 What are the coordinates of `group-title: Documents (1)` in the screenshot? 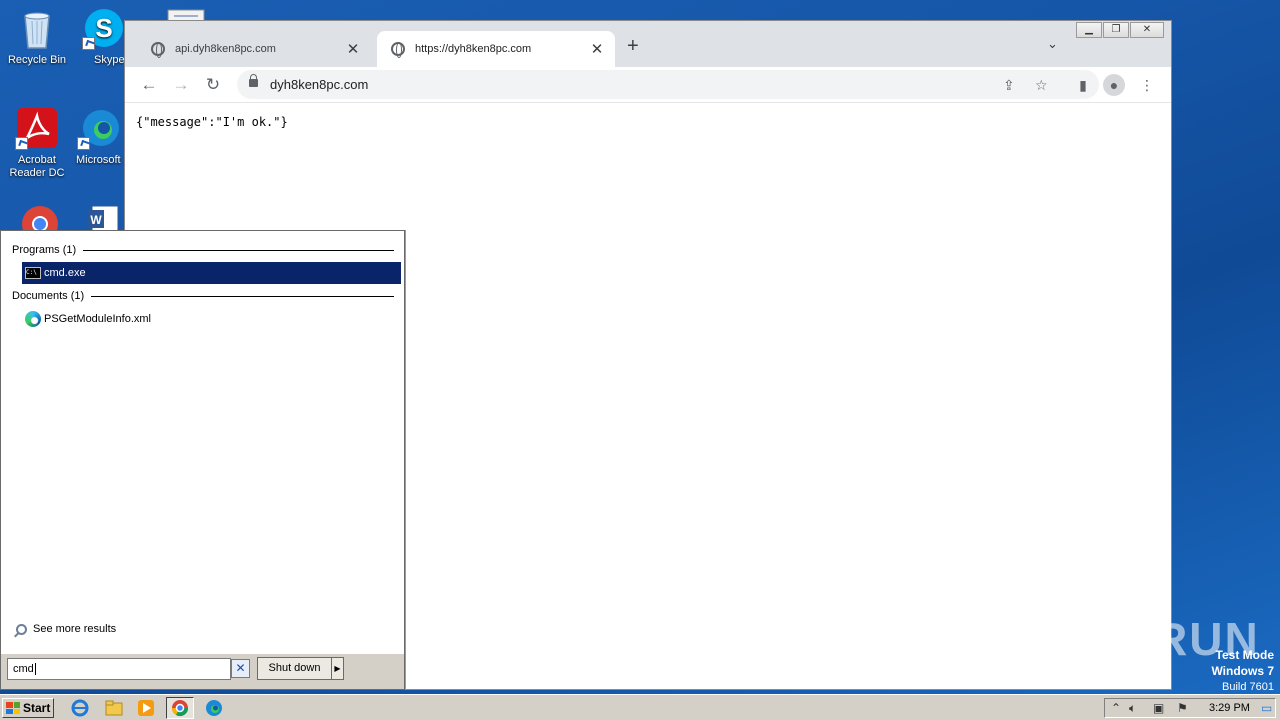 It's located at (48, 296).